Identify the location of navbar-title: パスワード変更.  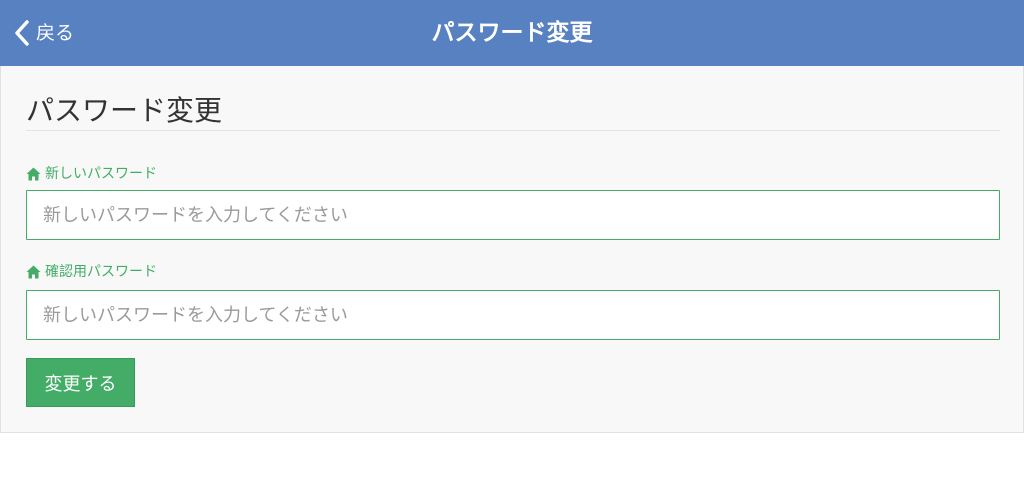
(512, 33).